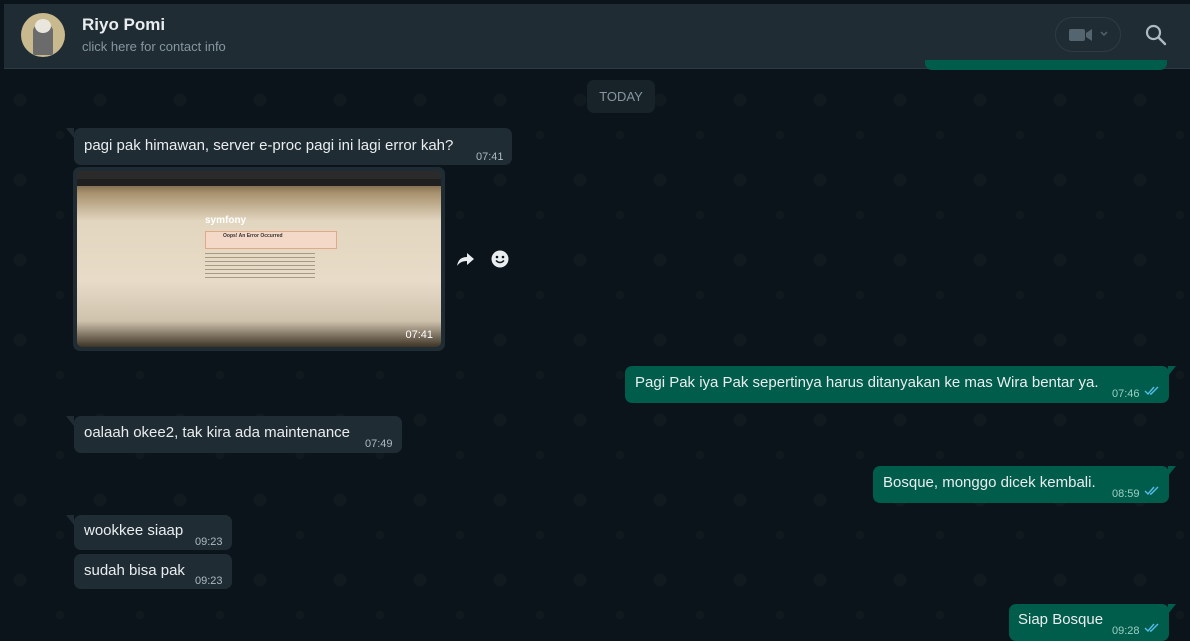 This screenshot has width=1190, height=641. What do you see at coordinates (217, 432) in the screenshot?
I see `message-text: oalaah okee2, tak kira ada maintenance` at bounding box center [217, 432].